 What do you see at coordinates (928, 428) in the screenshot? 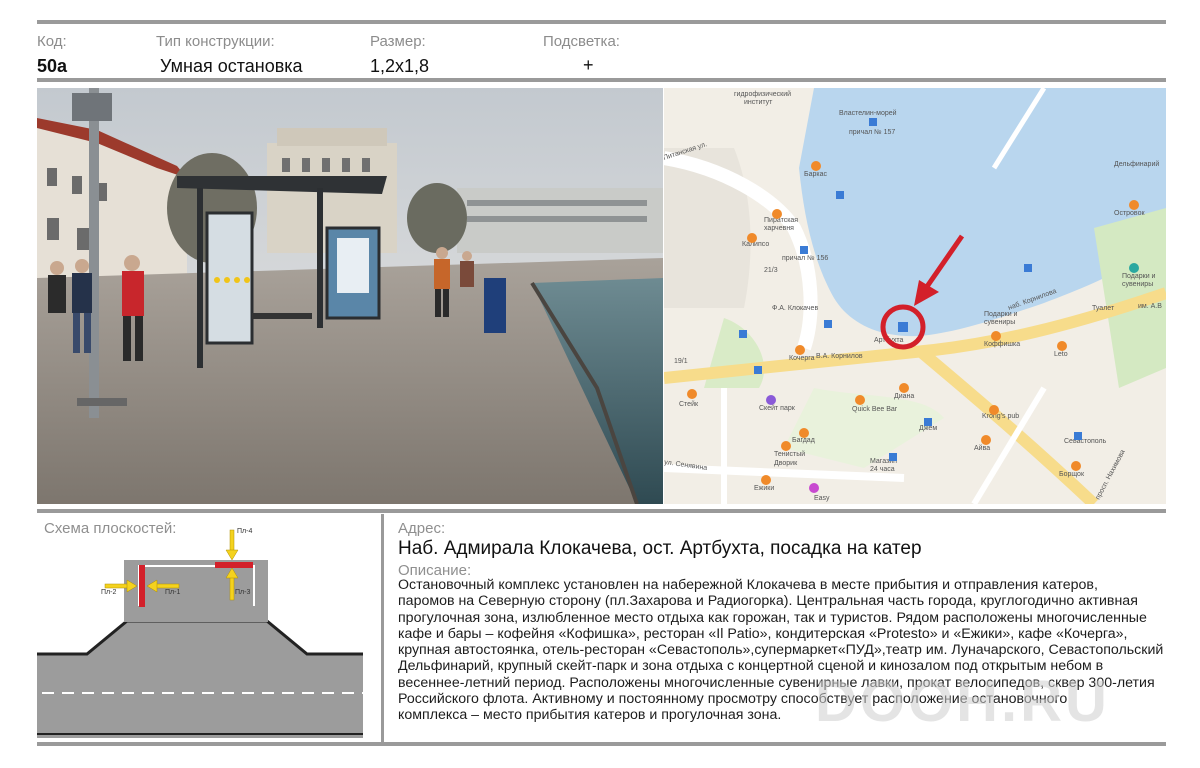
I see `svg-text: Джем` at bounding box center [928, 428].